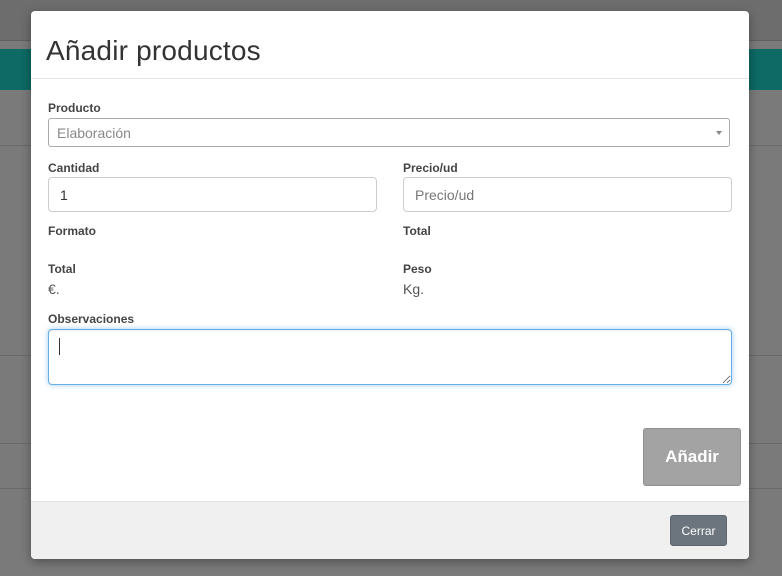  Describe the element at coordinates (91, 319) in the screenshot. I see `observaciones-label: Observaciones` at that location.